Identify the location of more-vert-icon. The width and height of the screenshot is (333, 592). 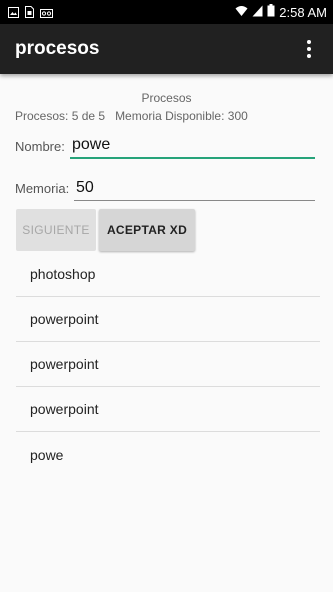
(309, 49).